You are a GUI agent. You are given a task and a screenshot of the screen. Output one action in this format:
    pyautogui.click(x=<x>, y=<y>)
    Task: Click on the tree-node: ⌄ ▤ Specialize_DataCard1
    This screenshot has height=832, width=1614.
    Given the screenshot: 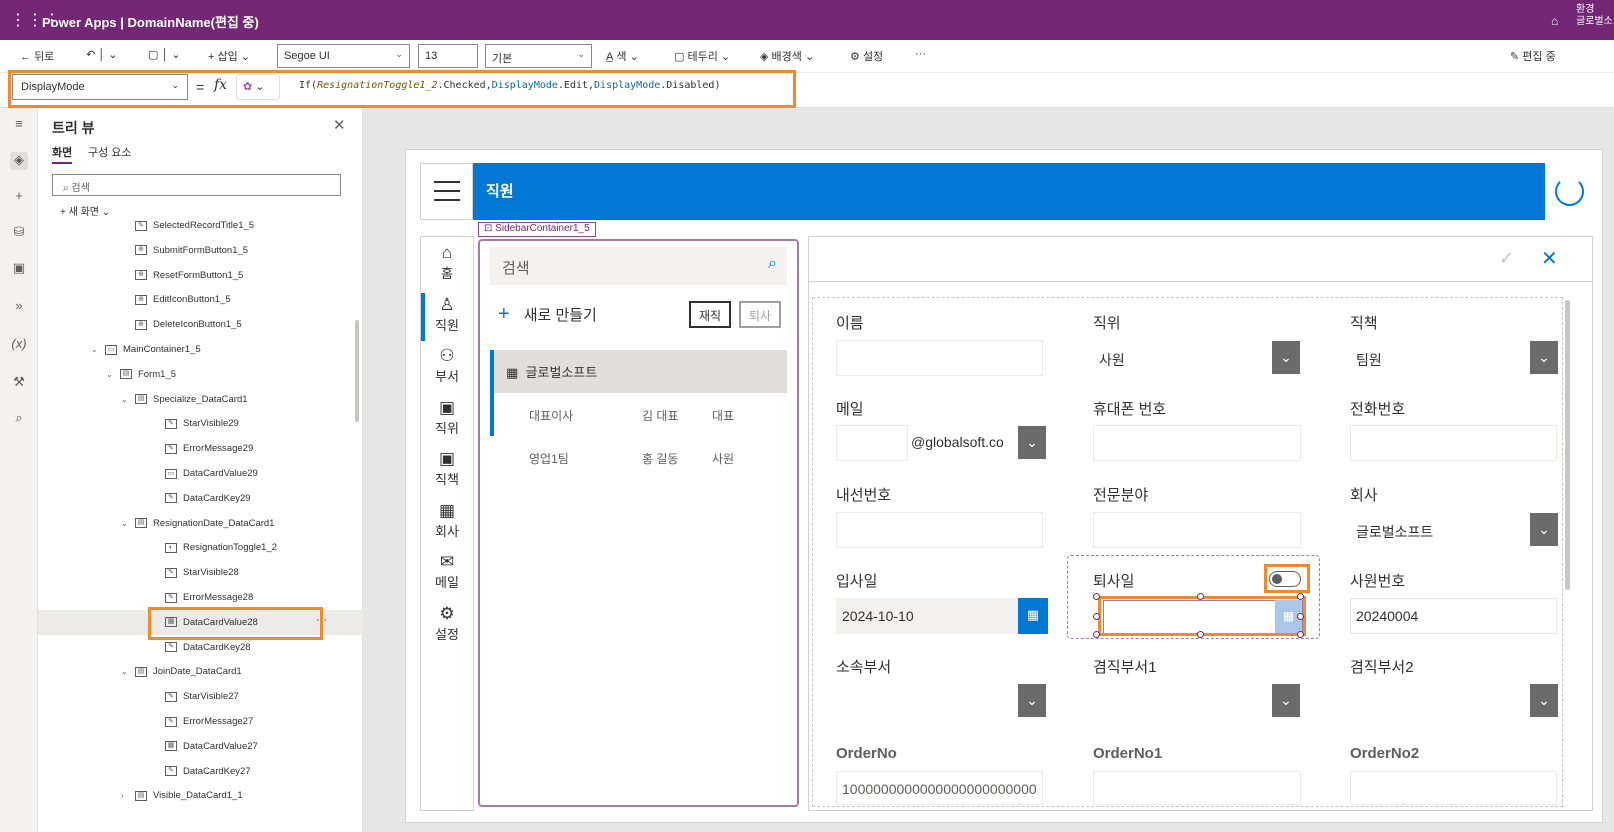 What is the action you would take?
    pyautogui.click(x=184, y=399)
    